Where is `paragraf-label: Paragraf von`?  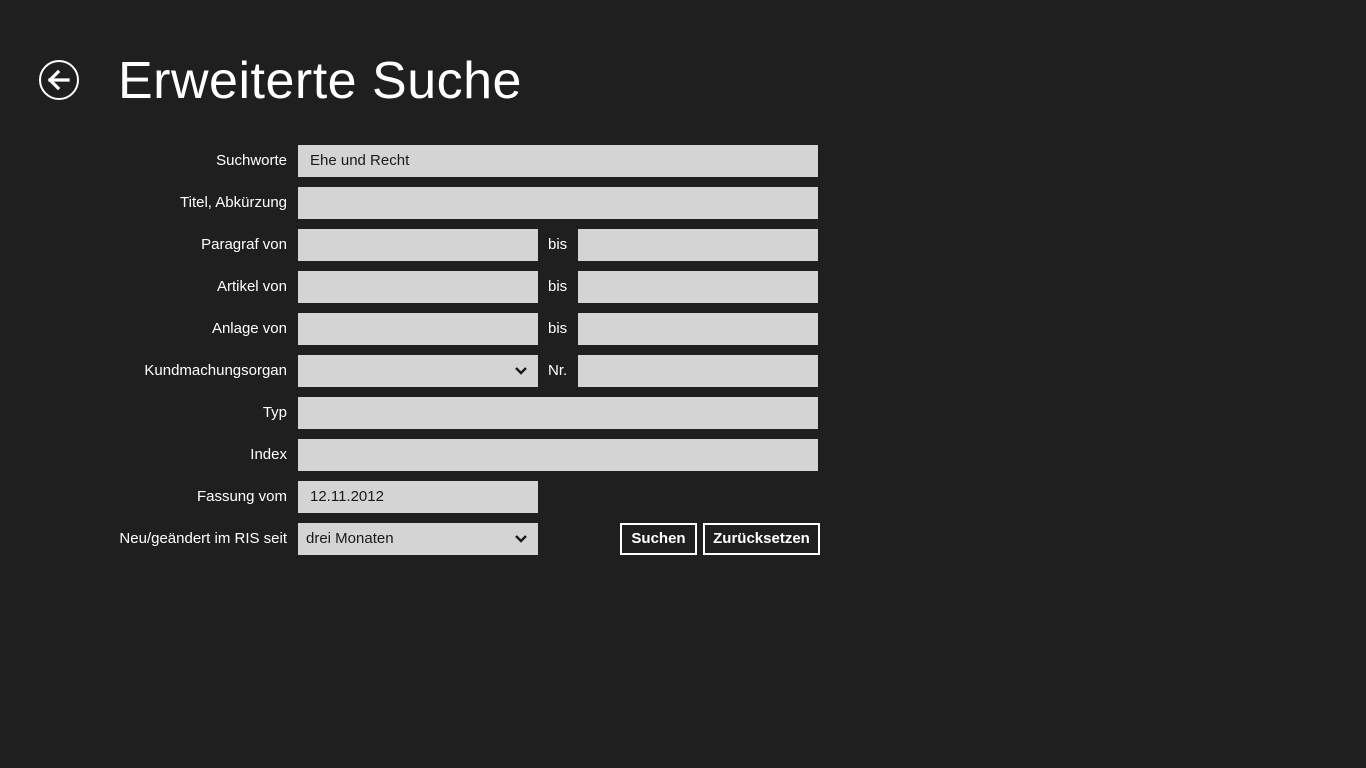 paragraf-label: Paragraf von is located at coordinates (244, 244).